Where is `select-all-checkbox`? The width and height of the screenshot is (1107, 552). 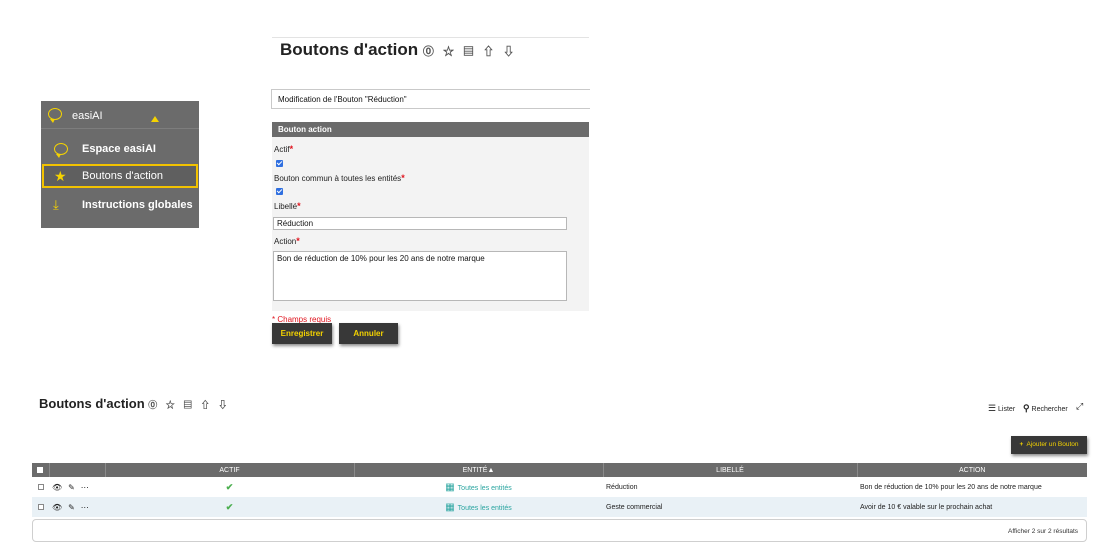
select-all-checkbox is located at coordinates (40, 469).